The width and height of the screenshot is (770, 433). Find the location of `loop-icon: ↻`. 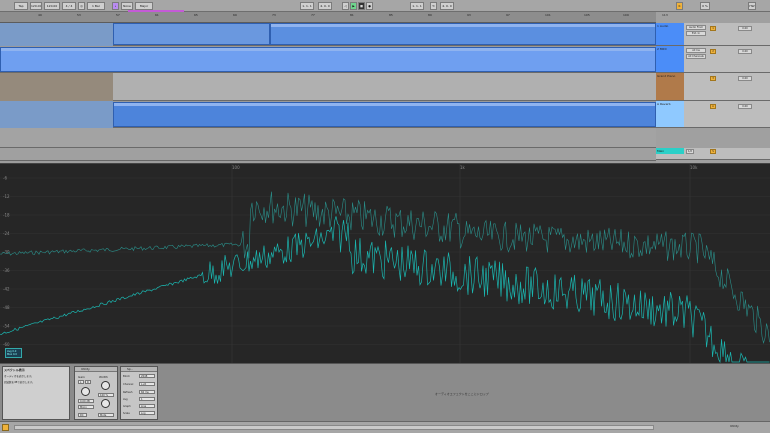

loop-icon: ↻ is located at coordinates (433, 6).